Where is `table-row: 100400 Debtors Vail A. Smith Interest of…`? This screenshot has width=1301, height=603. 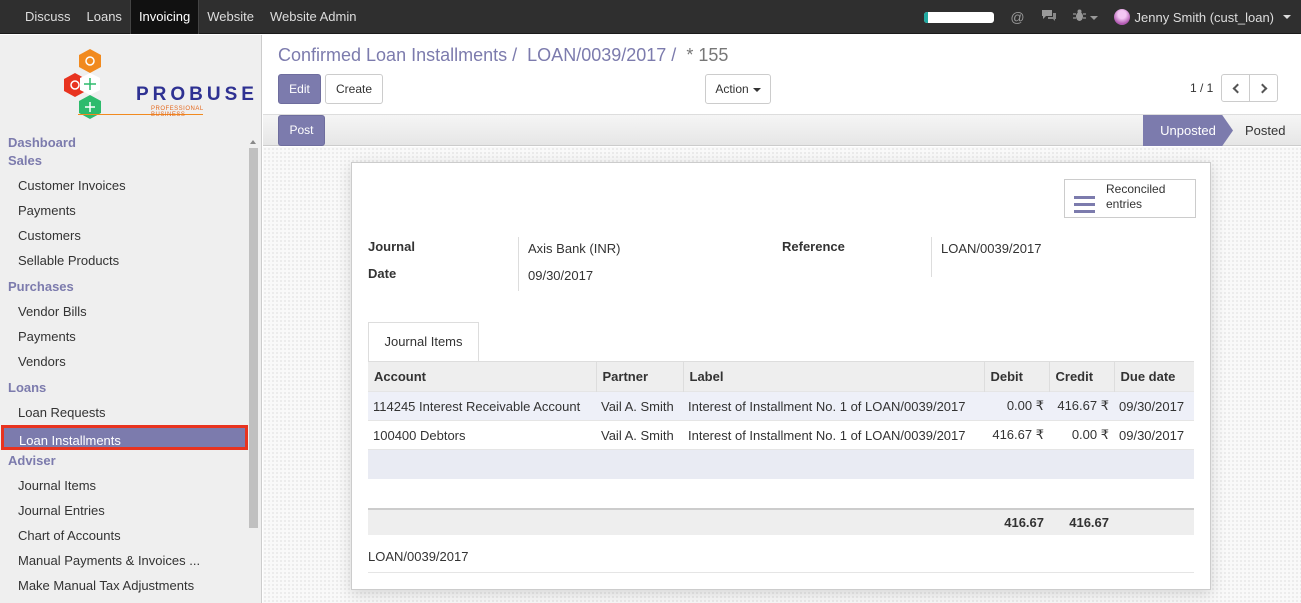
table-row: 100400 Debtors Vail A. Smith Interest of… is located at coordinates (781, 435).